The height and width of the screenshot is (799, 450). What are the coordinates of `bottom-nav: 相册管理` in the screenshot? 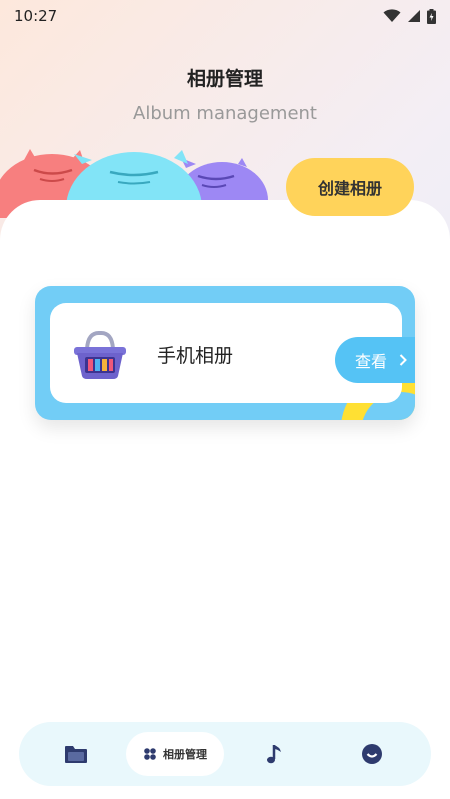 It's located at (225, 754).